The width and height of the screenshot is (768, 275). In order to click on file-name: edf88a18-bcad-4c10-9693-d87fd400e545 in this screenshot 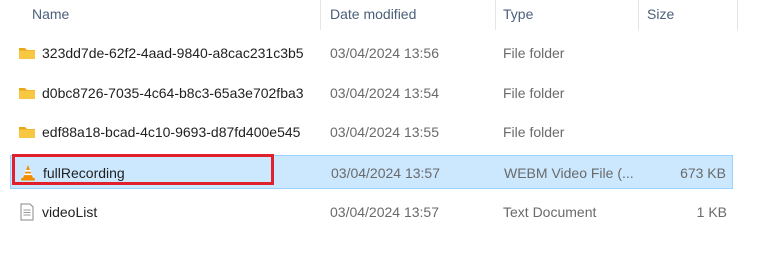, I will do `click(171, 132)`.